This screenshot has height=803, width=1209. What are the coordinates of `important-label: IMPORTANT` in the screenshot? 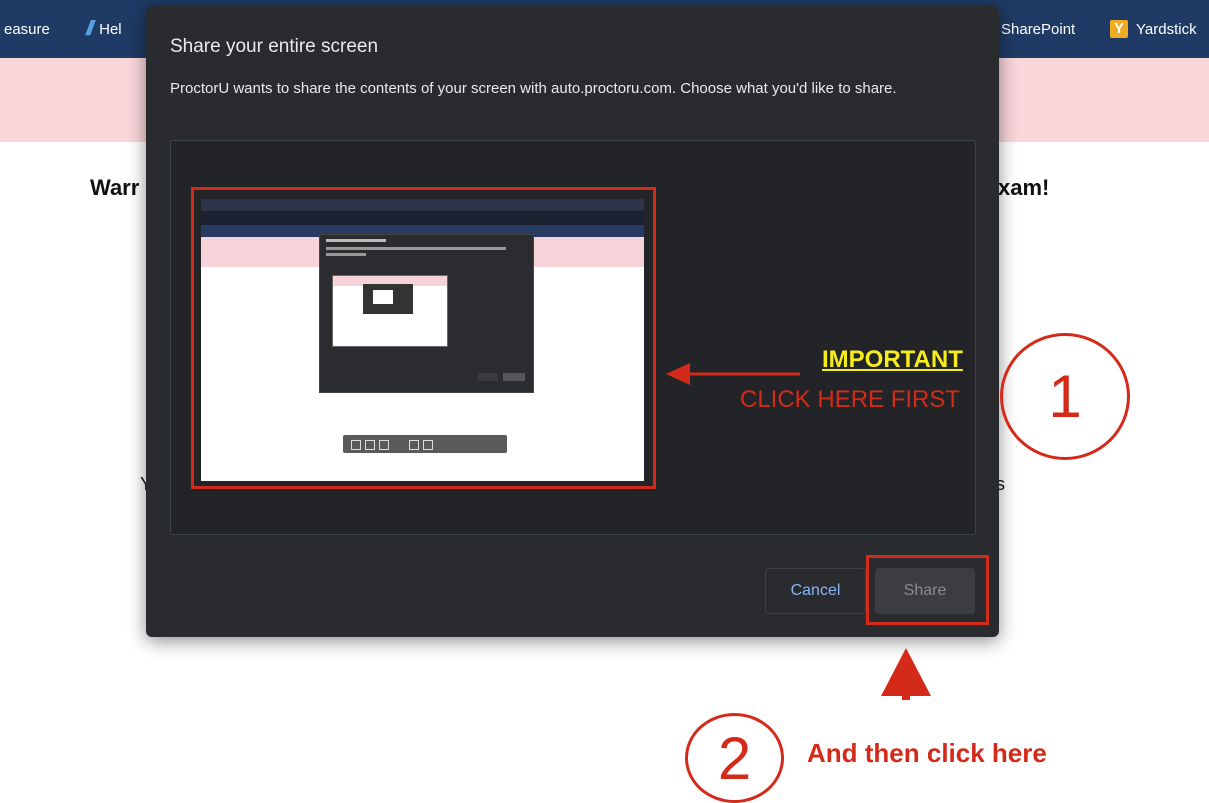 It's located at (892, 359).